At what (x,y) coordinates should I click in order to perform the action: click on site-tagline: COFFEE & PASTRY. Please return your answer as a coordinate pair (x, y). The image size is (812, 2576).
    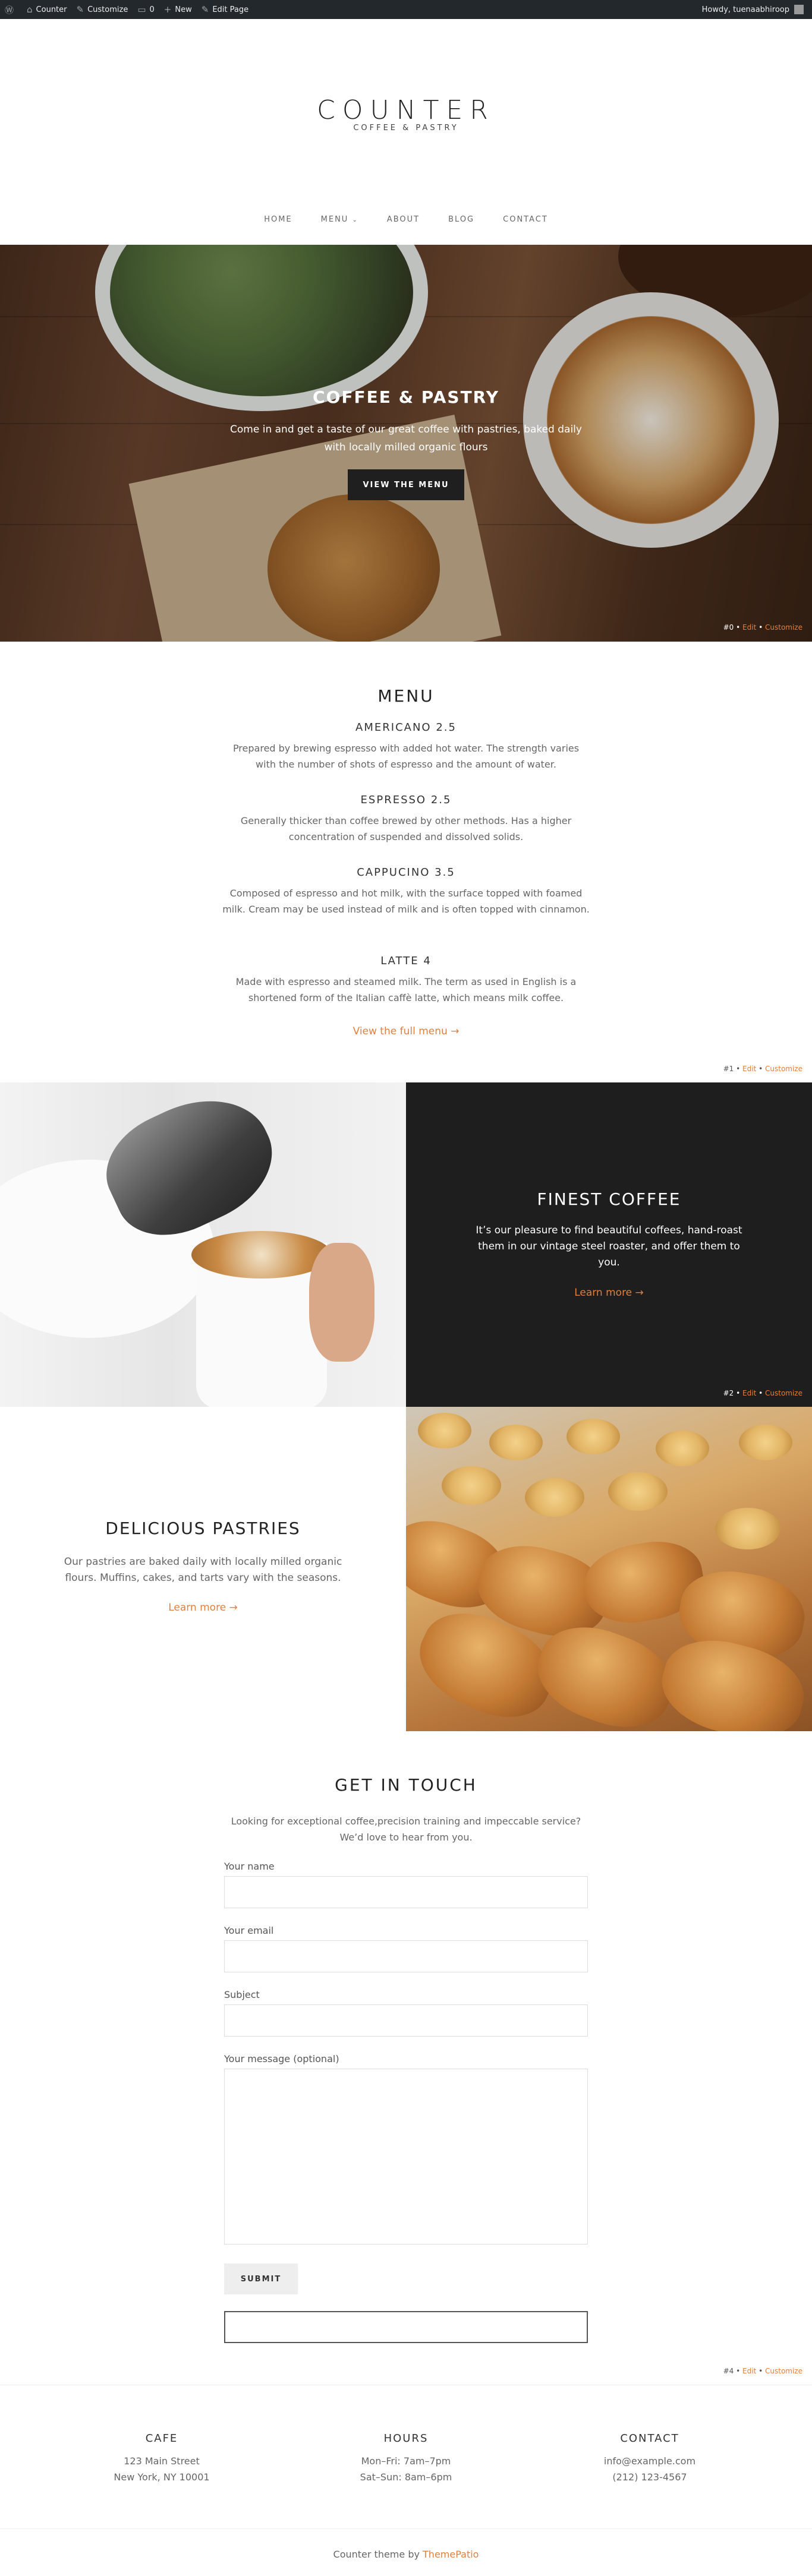
    Looking at the image, I should click on (406, 128).